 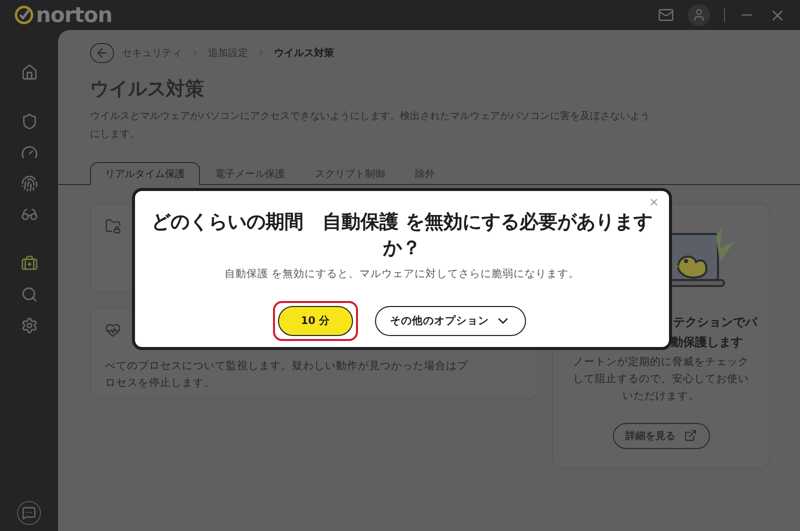 What do you see at coordinates (29, 214) in the screenshot?
I see `glasses-icon` at bounding box center [29, 214].